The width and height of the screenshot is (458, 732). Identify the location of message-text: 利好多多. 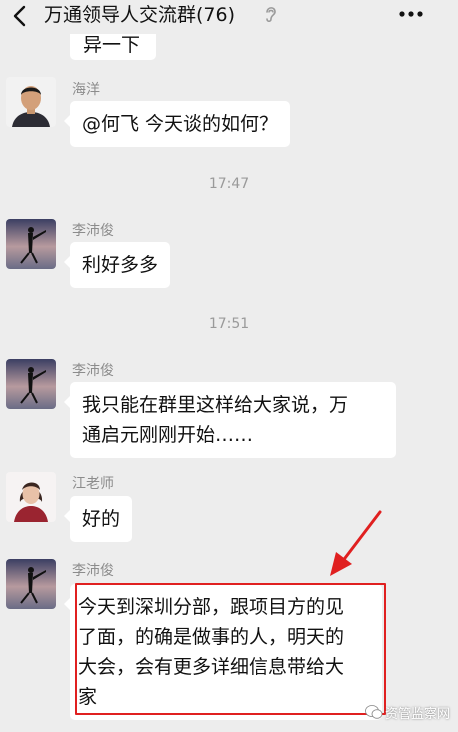
(120, 265).